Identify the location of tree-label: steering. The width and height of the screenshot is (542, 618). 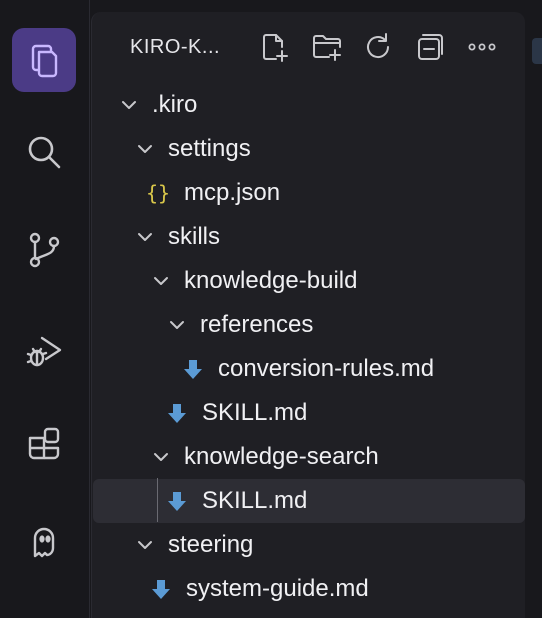
(211, 544).